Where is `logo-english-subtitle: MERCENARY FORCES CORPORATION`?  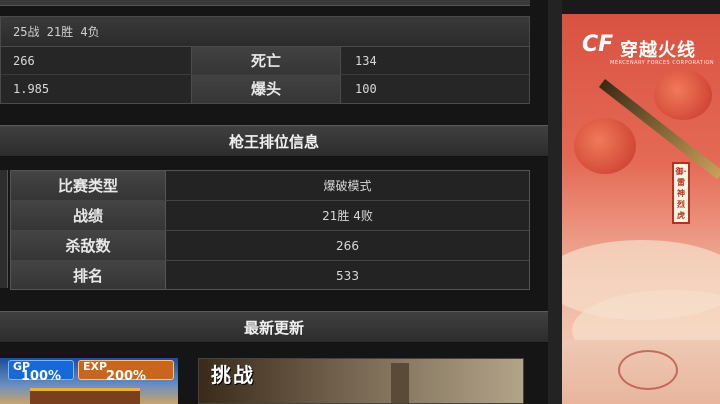 logo-english-subtitle: MERCENARY FORCES CORPORATION is located at coordinates (662, 63).